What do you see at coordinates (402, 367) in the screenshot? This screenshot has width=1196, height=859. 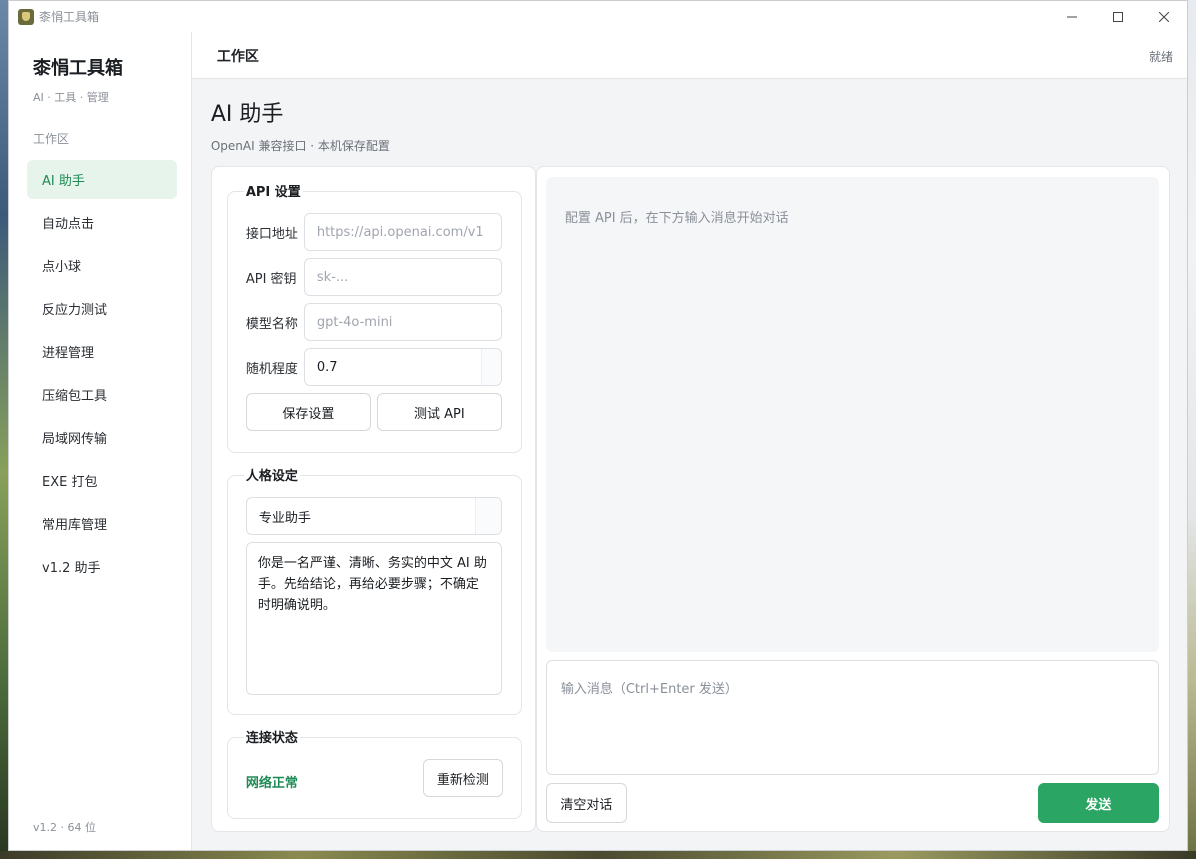 I see `temperature-spinbox: 0.7` at bounding box center [402, 367].